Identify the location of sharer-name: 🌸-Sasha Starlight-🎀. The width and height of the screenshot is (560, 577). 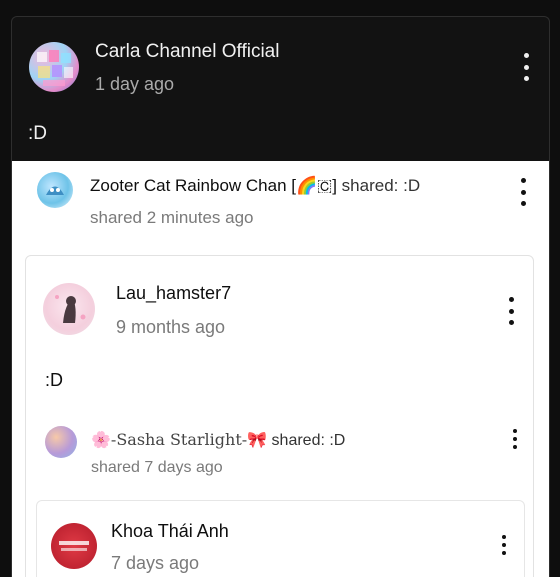
(179, 439).